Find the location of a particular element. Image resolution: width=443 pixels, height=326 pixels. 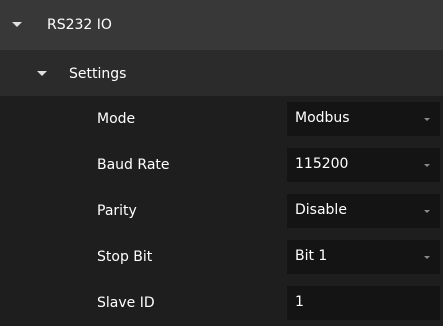

slave-id-value: 1 is located at coordinates (299, 302).